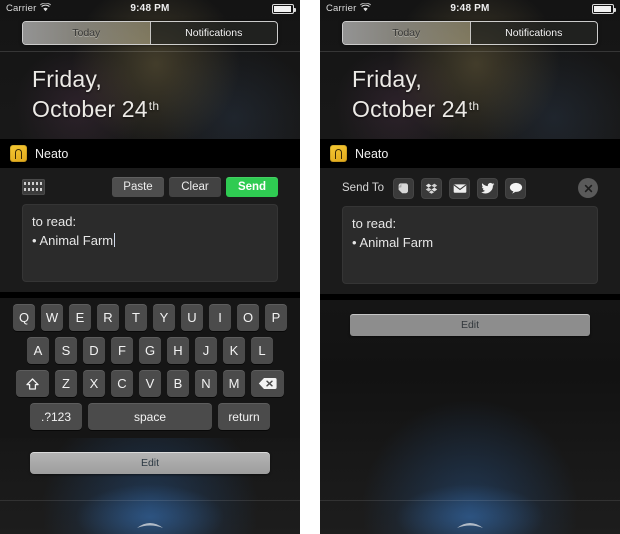  Describe the element at coordinates (66, 350) in the screenshot. I see `key-s: S` at that location.